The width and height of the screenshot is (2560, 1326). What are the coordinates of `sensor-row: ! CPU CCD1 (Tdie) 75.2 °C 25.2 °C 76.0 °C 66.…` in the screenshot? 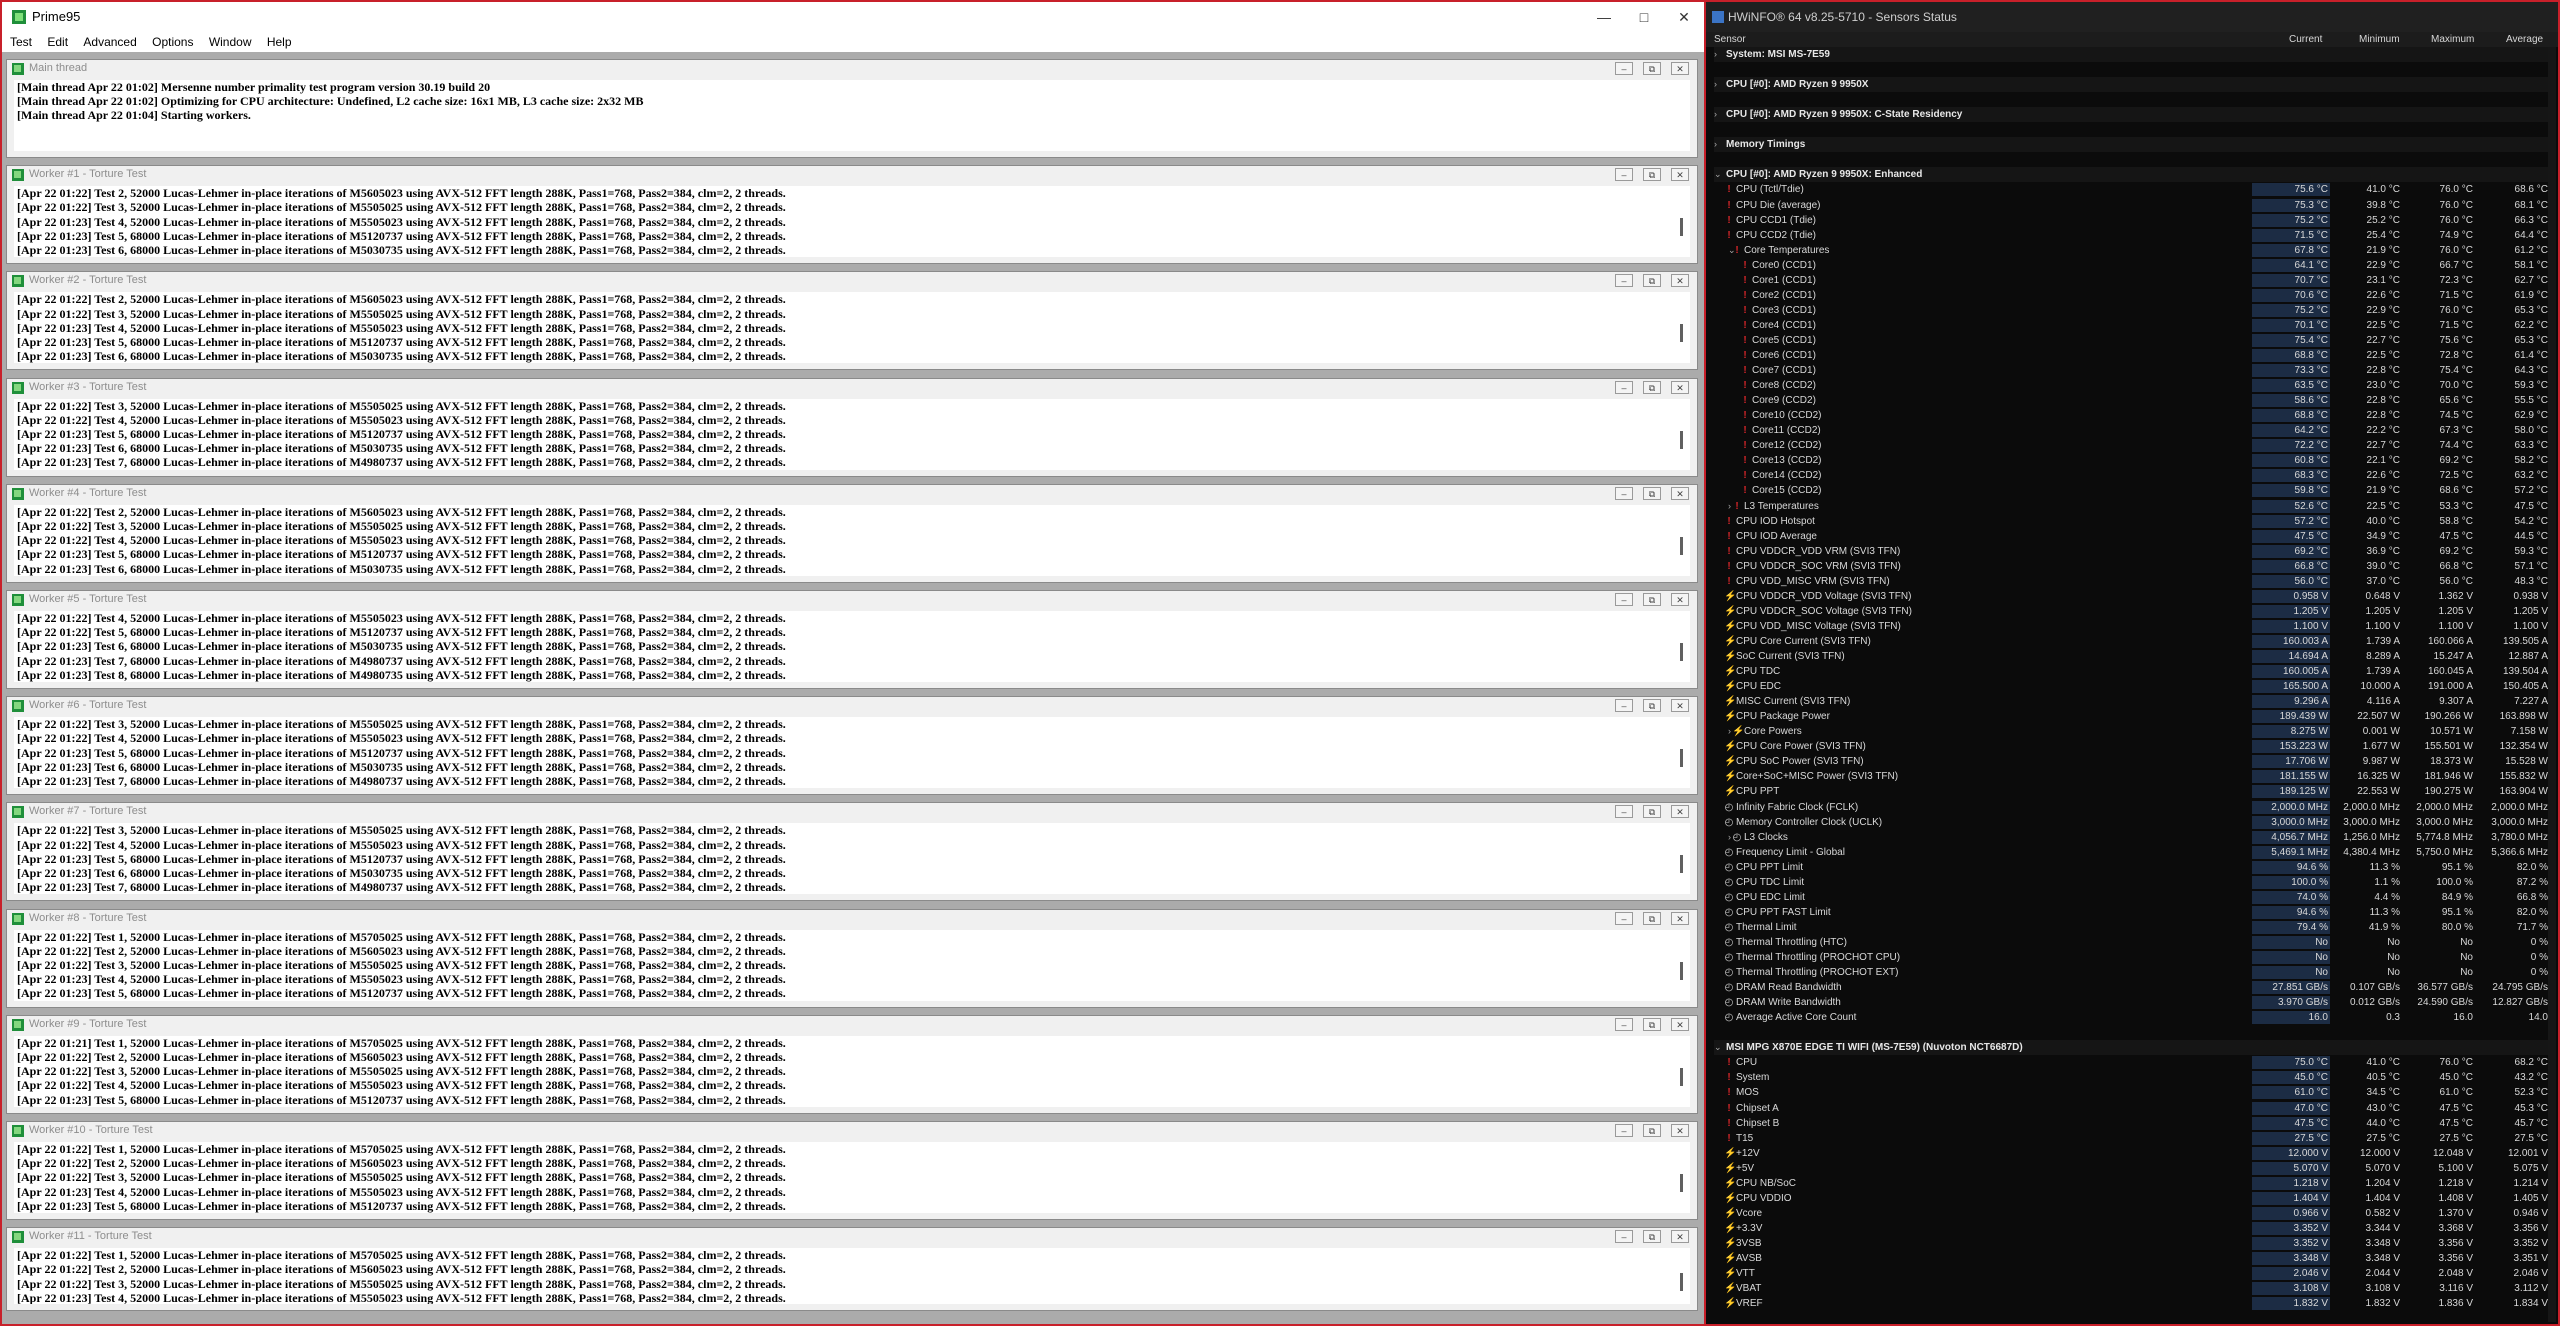 It's located at (2132, 220).